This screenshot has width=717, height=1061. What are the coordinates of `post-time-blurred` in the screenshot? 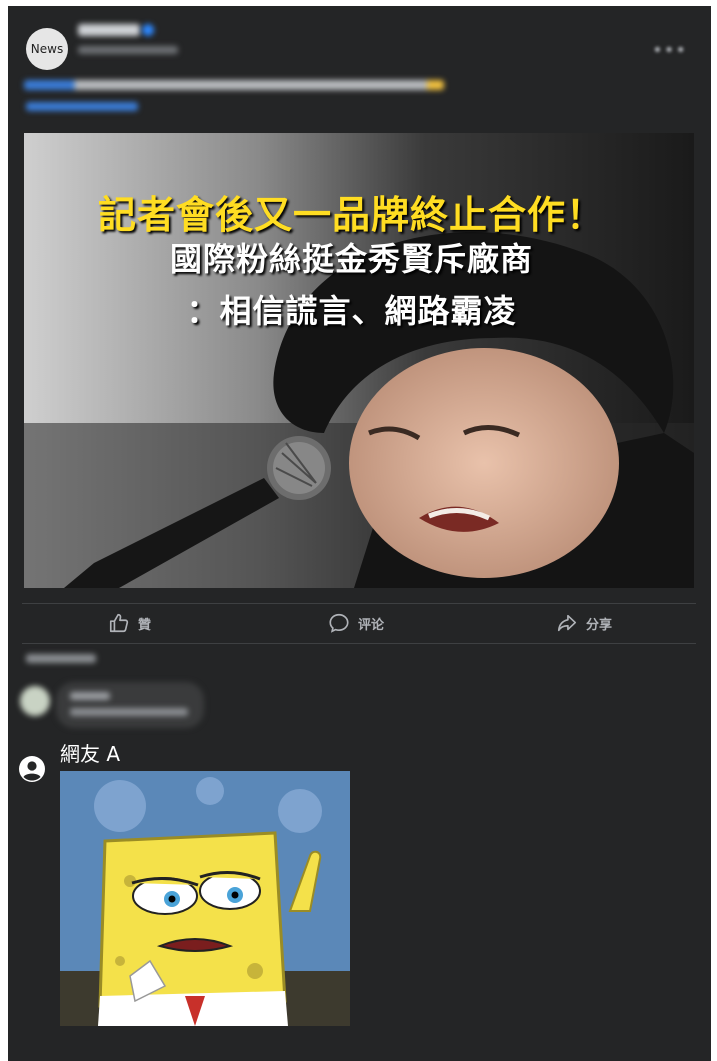 It's located at (128, 50).